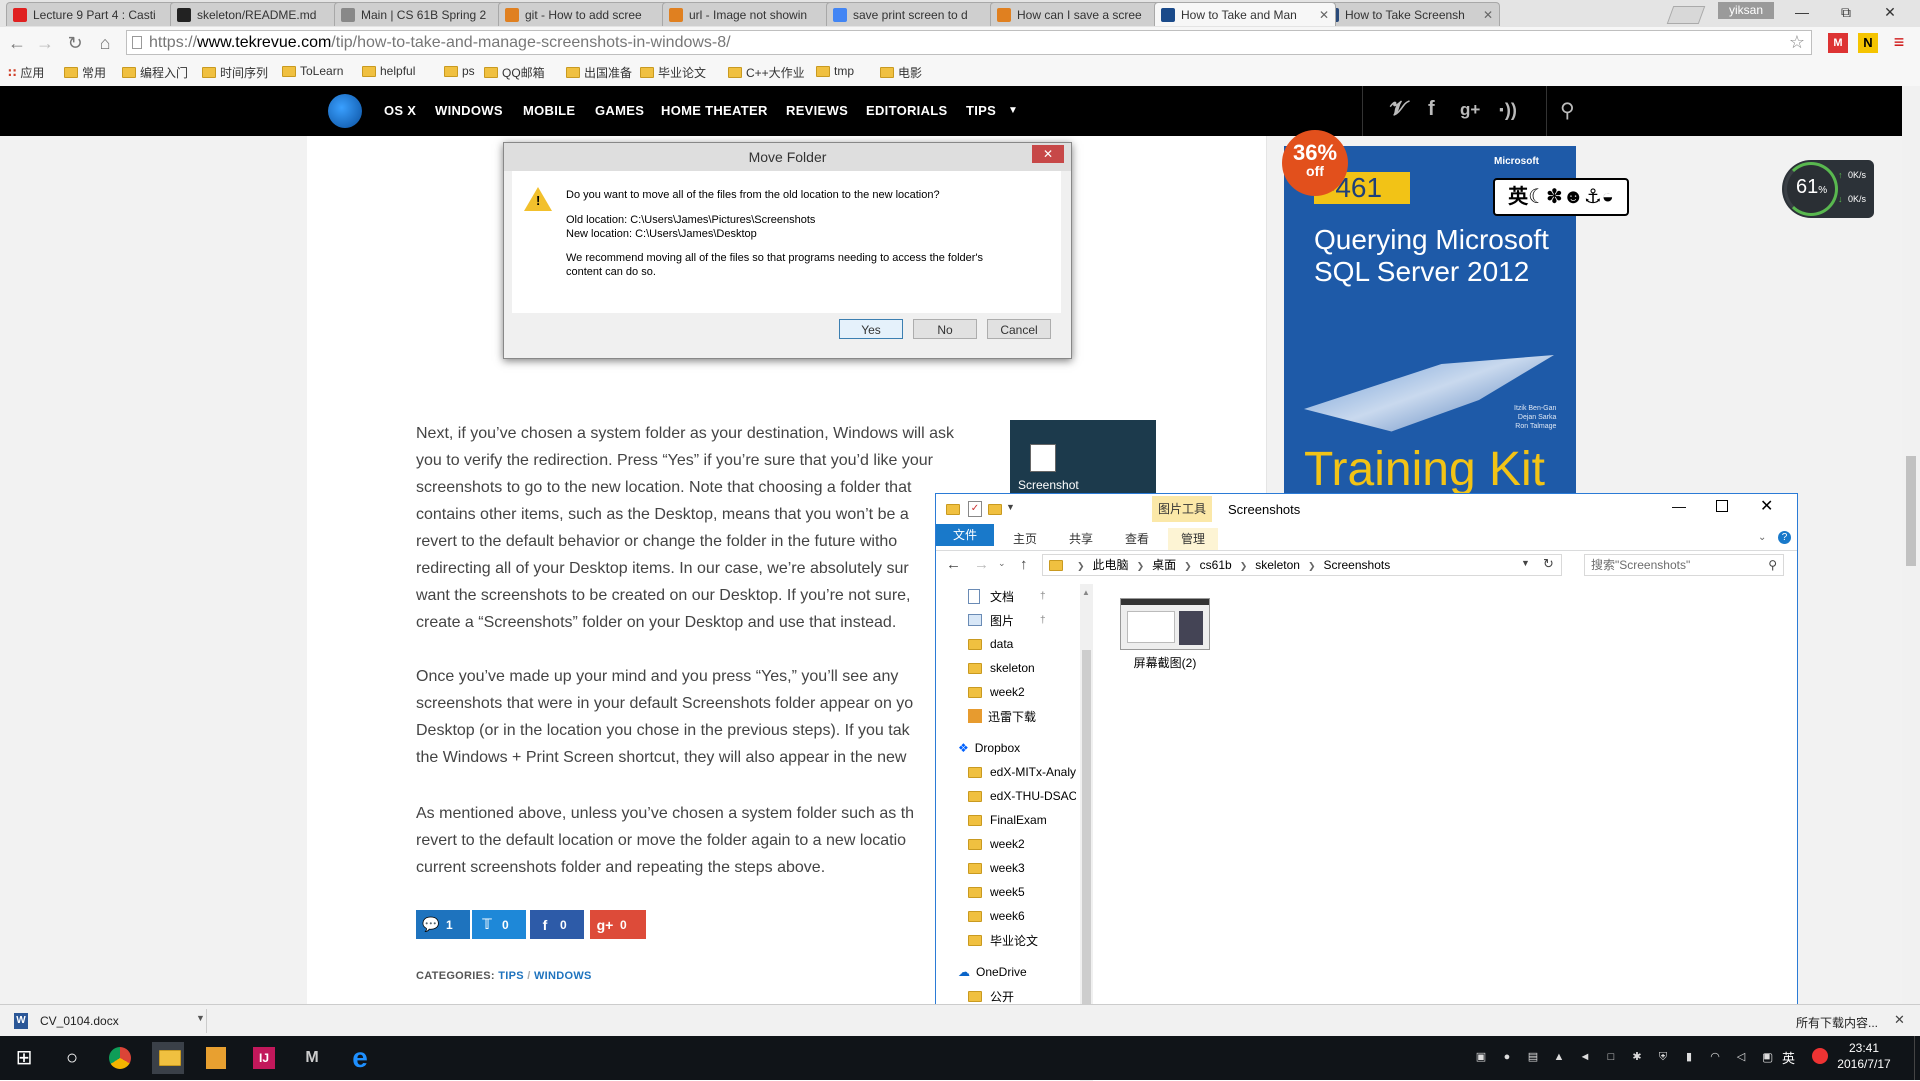 This screenshot has height=1081, width=1920. What do you see at coordinates (388, 71) in the screenshot?
I see `bookmark-item: helpful` at bounding box center [388, 71].